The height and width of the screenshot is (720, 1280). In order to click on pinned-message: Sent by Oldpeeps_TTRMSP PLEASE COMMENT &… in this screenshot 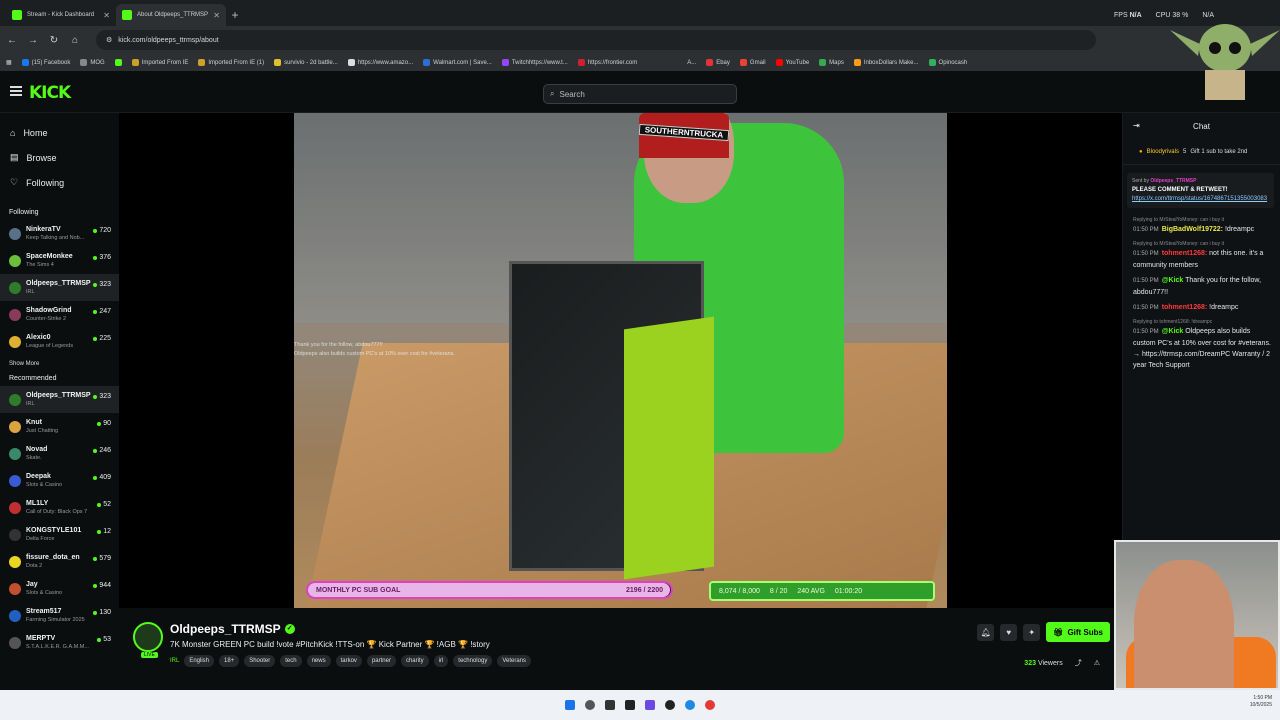, I will do `click(1200, 190)`.